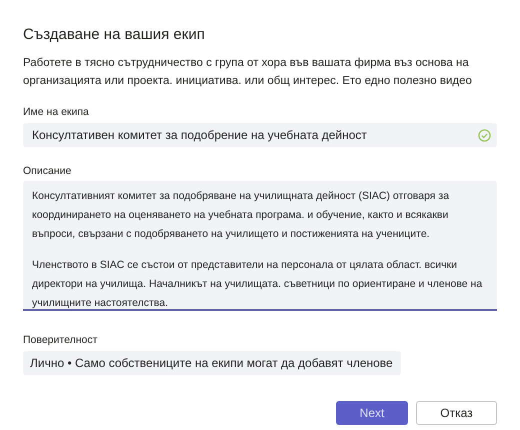  Describe the element at coordinates (47, 171) in the screenshot. I see `field-label: Описание` at that location.